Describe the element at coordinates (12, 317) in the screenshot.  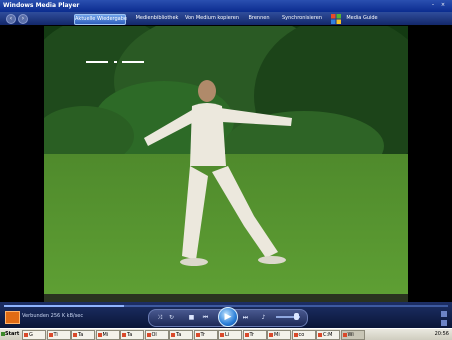
I see `media-icon` at that location.